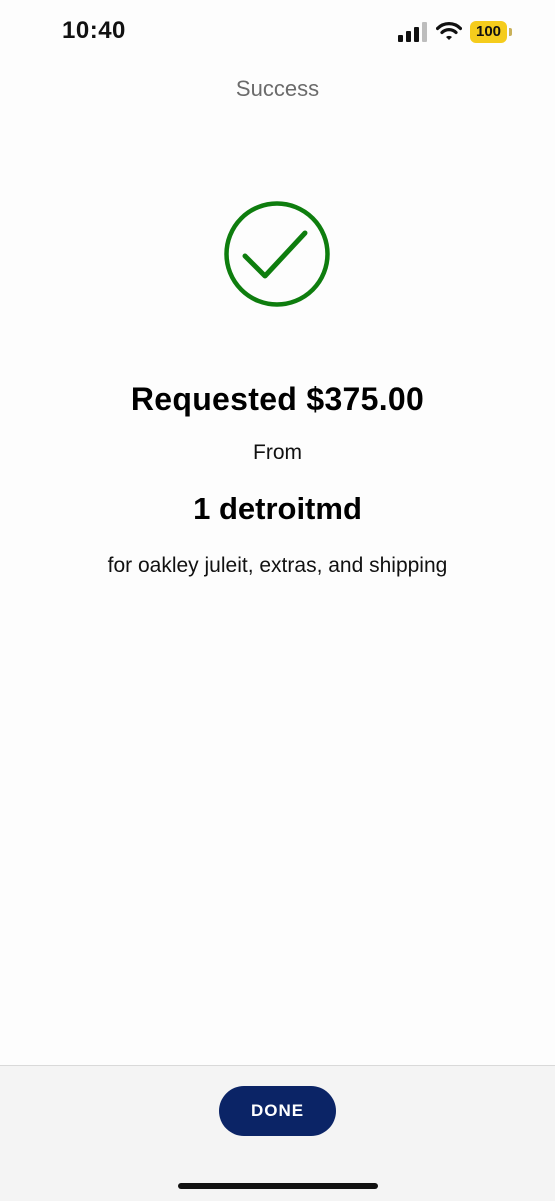  I want to click on battery-icon: 100, so click(491, 32).